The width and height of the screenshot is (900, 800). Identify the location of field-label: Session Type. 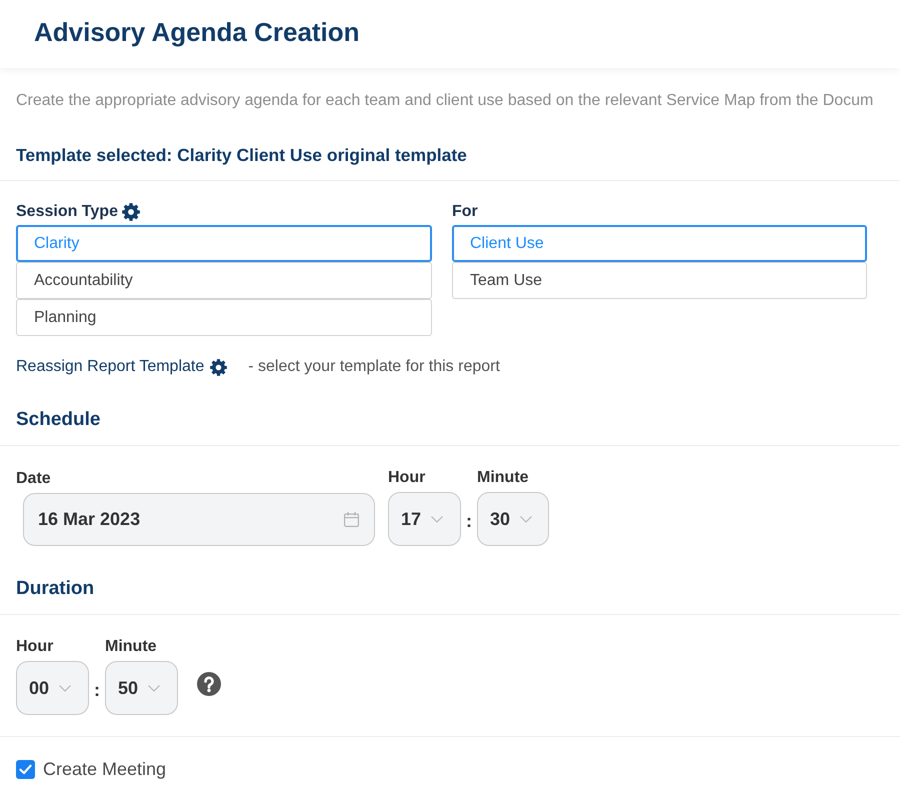
(67, 212).